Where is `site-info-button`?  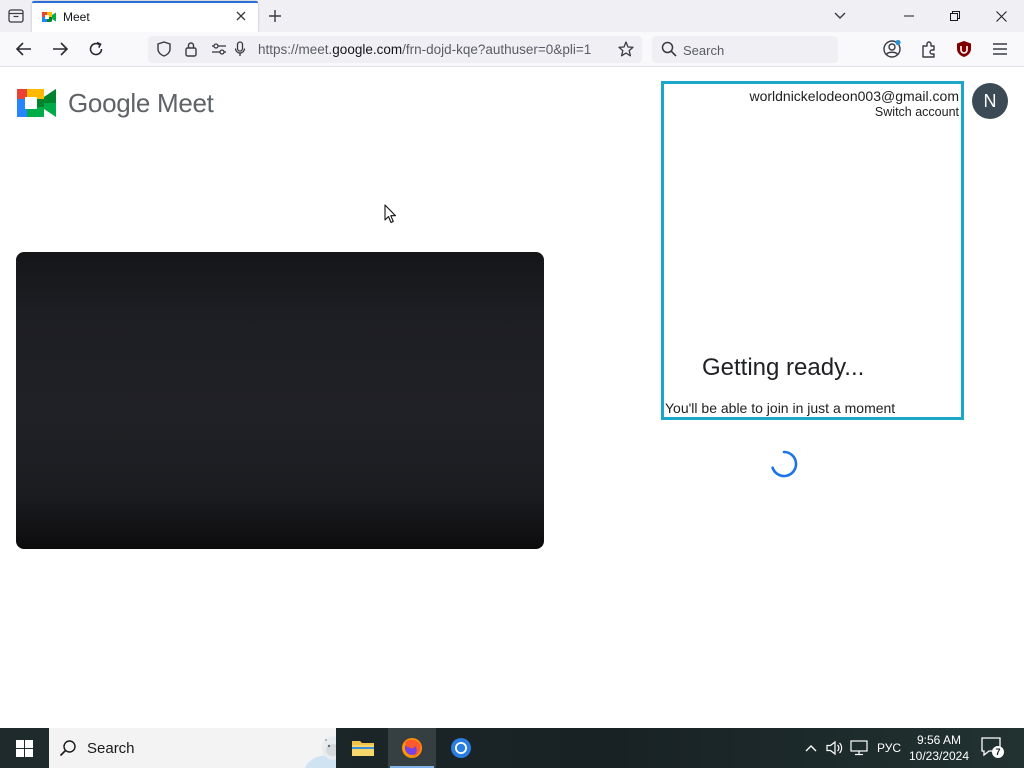
site-info-button is located at coordinates (191, 49).